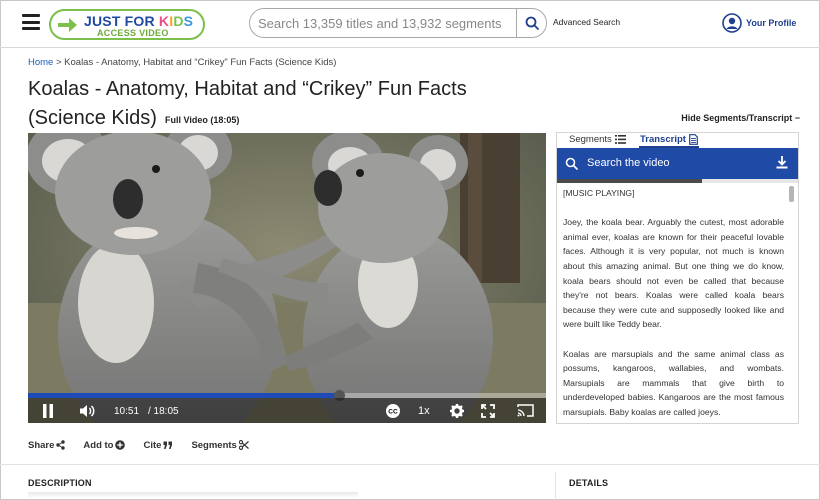 Image resolution: width=820 pixels, height=500 pixels. What do you see at coordinates (620, 139) in the screenshot?
I see `list-icon` at bounding box center [620, 139].